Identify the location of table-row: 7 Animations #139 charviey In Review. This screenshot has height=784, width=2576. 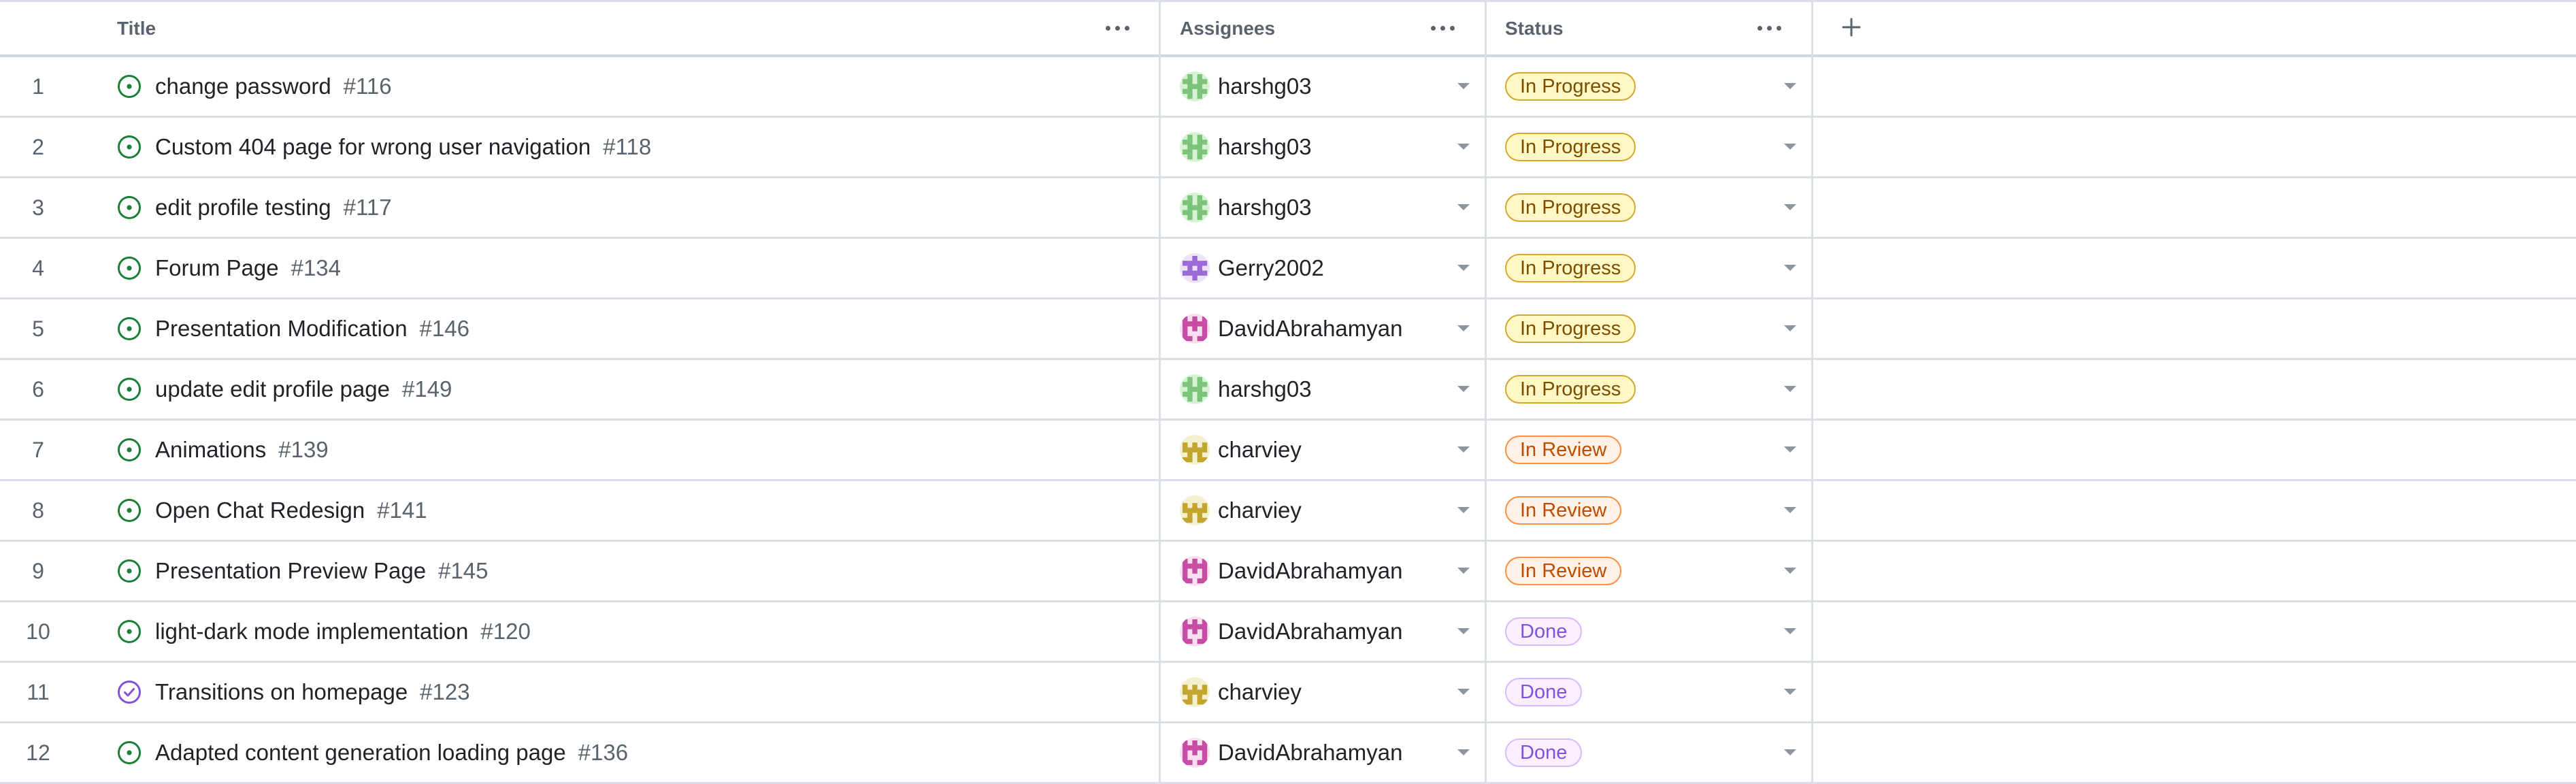
(1288, 451).